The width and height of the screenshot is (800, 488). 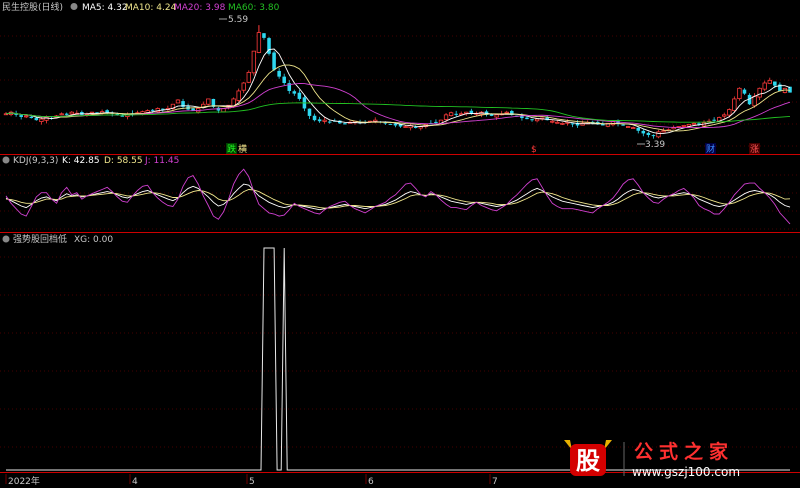 I want to click on ma20-label: MA20: 3.98, so click(x=200, y=8).